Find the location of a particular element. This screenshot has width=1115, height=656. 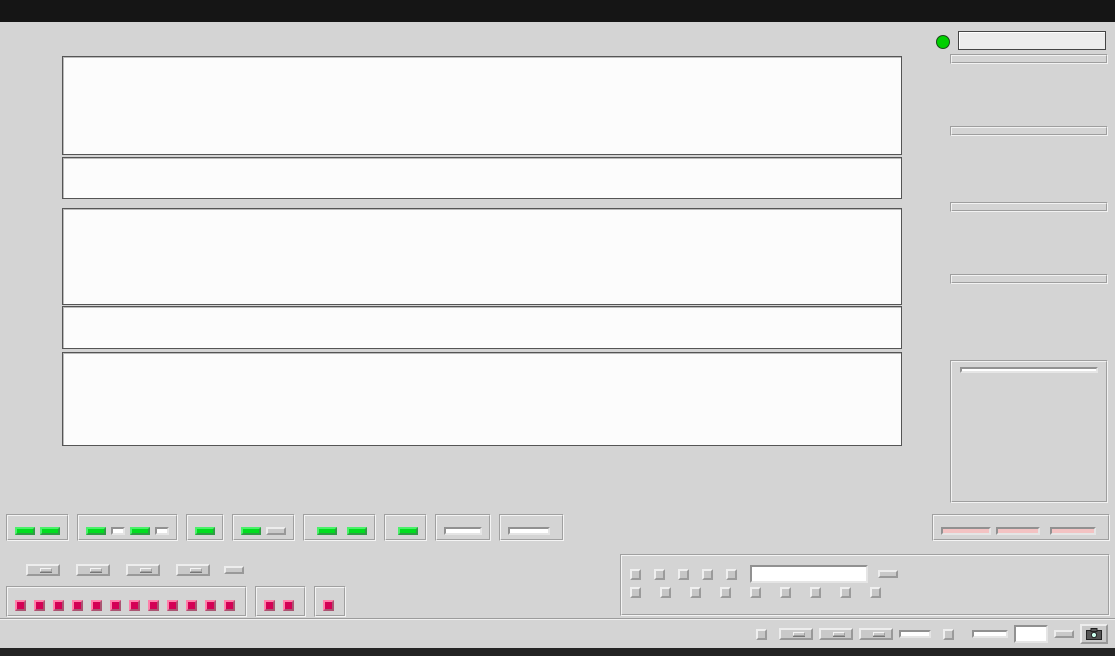

show-kbe-item is located at coordinates (637, 592).